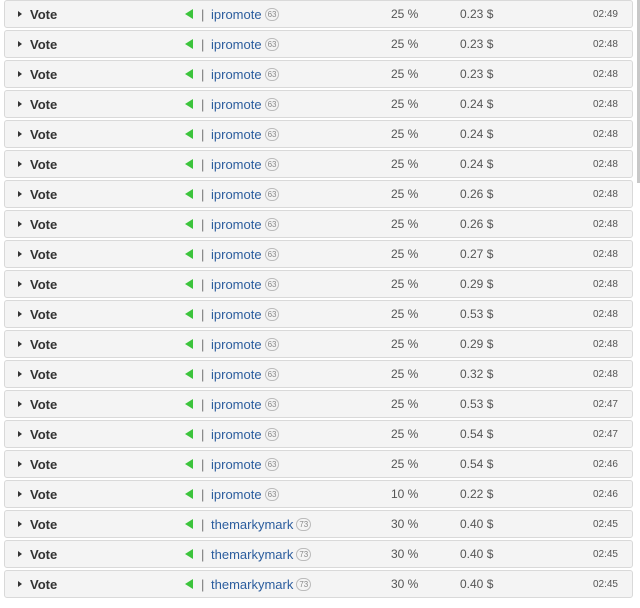 This screenshot has height=608, width=640. What do you see at coordinates (477, 404) in the screenshot?
I see `vote-amount: 0.53 $` at bounding box center [477, 404].